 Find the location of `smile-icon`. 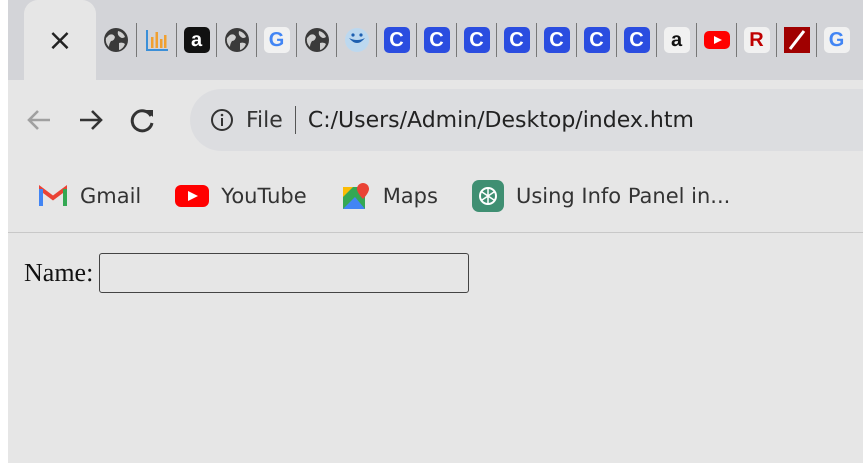

smile-icon is located at coordinates (357, 40).